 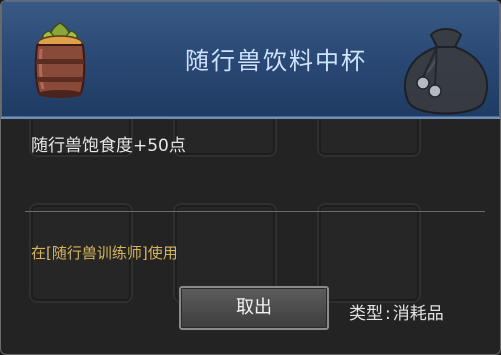 I want to click on item-usage-location: 在[随行兽训练师]使用, so click(x=104, y=253).